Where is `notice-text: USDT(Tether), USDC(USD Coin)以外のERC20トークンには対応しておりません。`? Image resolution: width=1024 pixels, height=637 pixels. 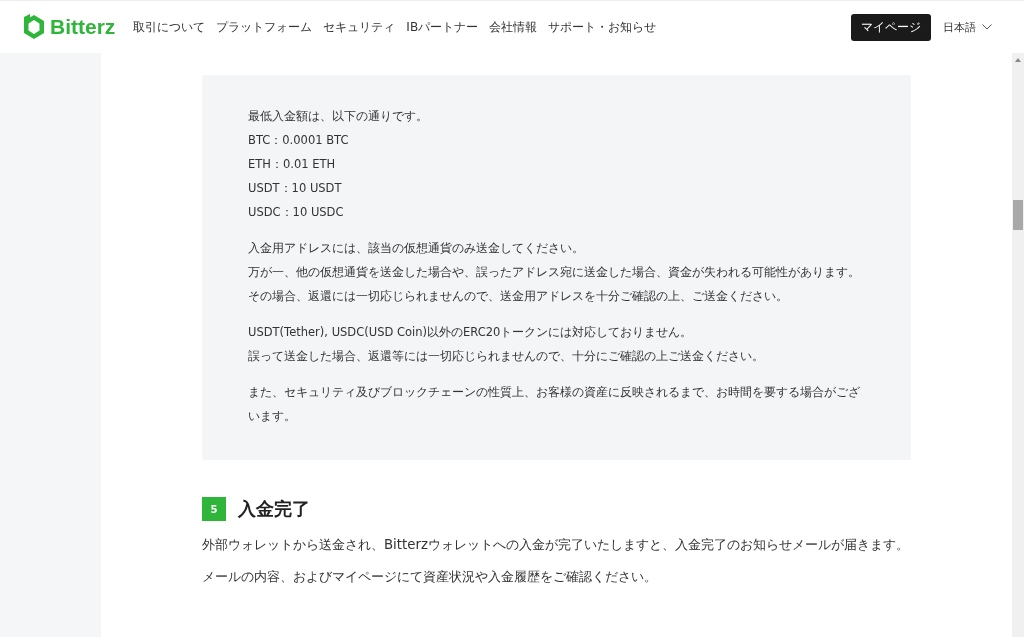
notice-text: USDT(Tether), USDC(USD Coin)以外のERC20トークンには対応しておりません。 is located at coordinates (471, 332).